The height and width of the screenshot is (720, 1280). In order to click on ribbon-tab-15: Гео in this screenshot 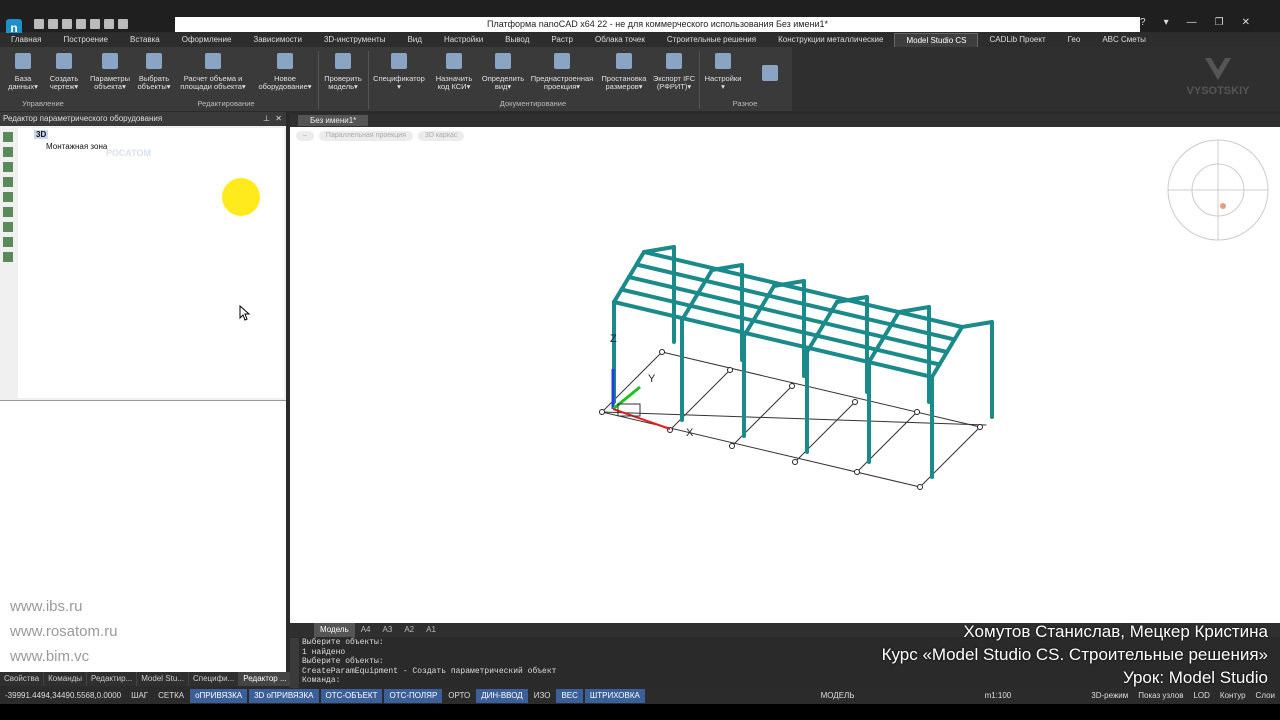, I will do `click(1074, 40)`.